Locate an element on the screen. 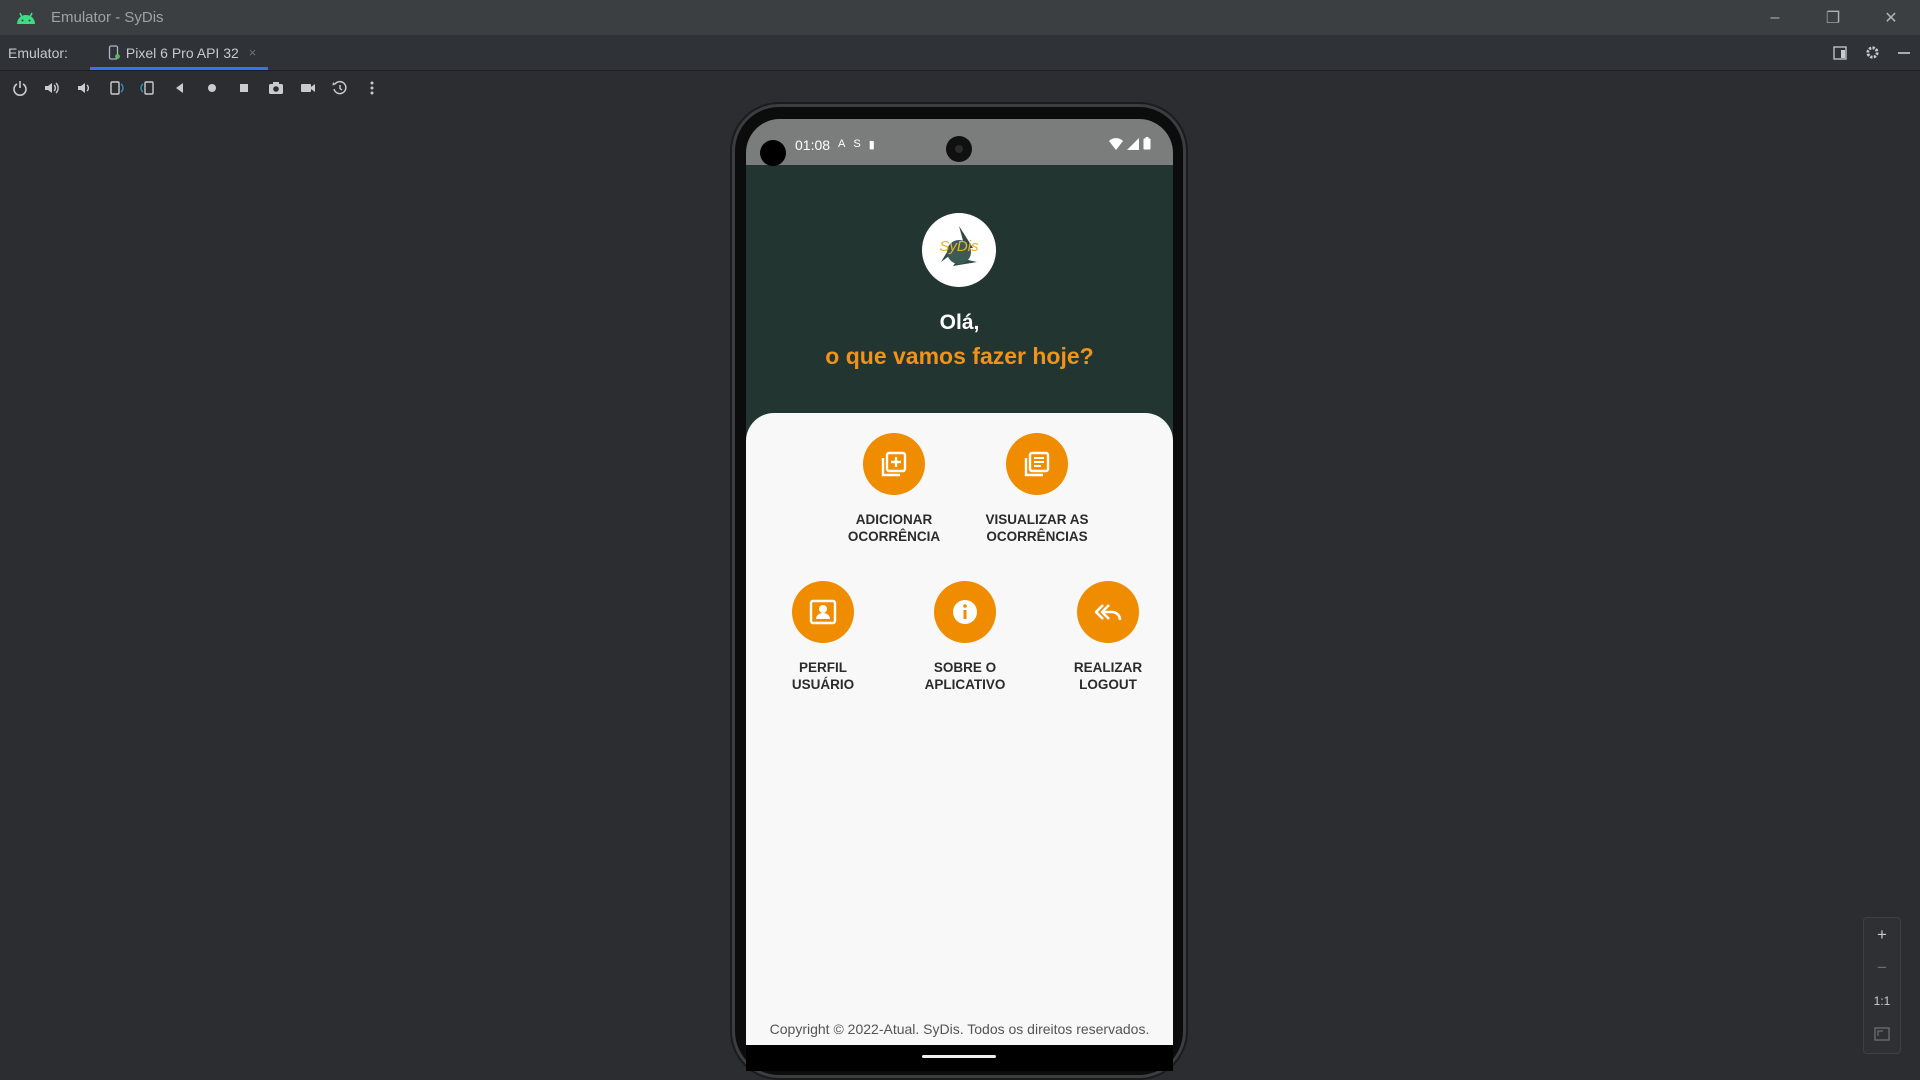  action-label: OCORRÊNCIA is located at coordinates (894, 536).